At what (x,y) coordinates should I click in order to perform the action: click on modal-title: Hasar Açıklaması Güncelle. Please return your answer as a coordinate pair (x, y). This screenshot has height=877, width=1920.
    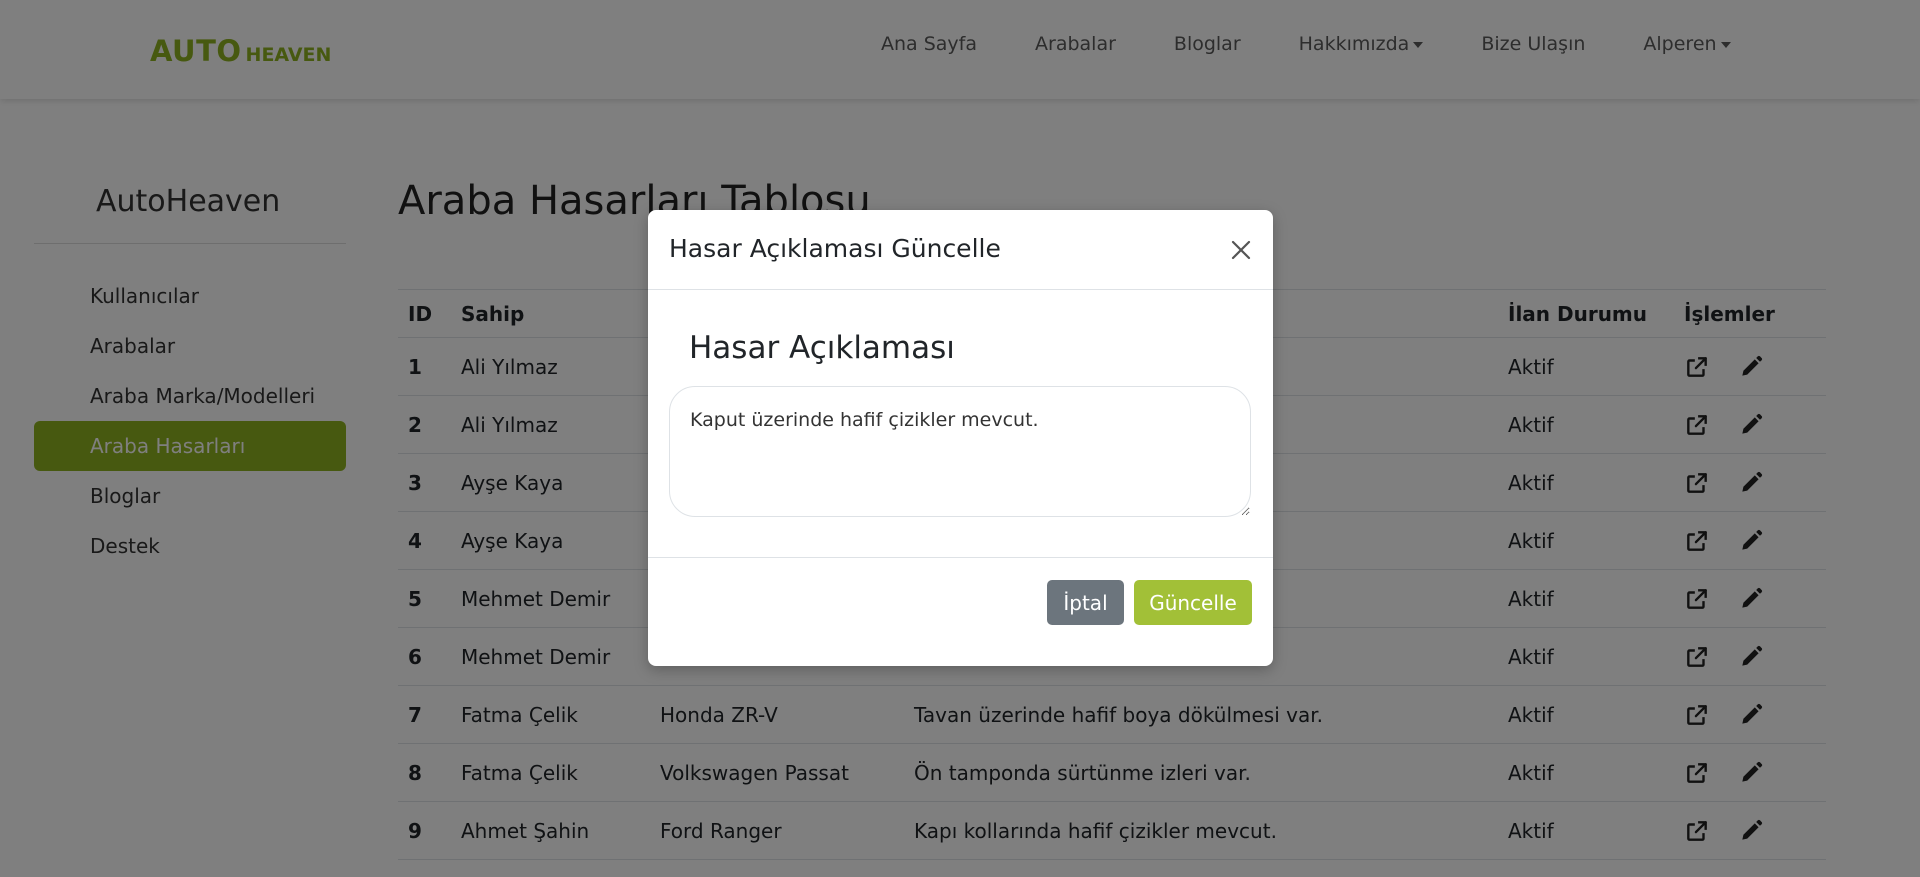
    Looking at the image, I should click on (835, 248).